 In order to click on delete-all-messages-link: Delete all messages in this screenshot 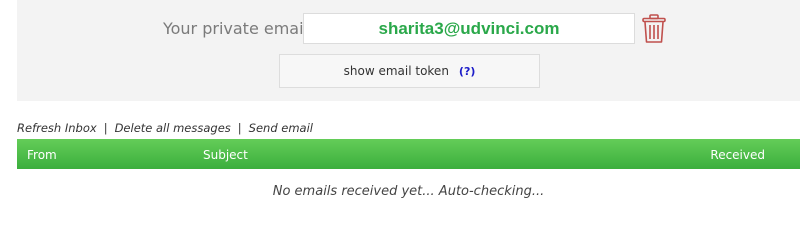, I will do `click(173, 128)`.